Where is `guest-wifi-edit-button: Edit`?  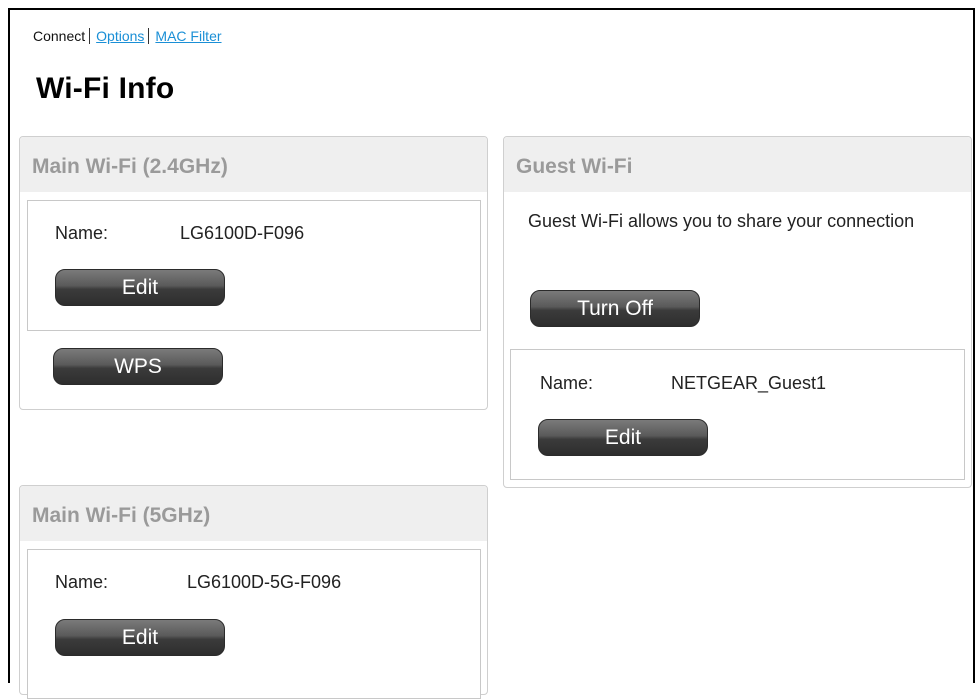
guest-wifi-edit-button: Edit is located at coordinates (623, 437).